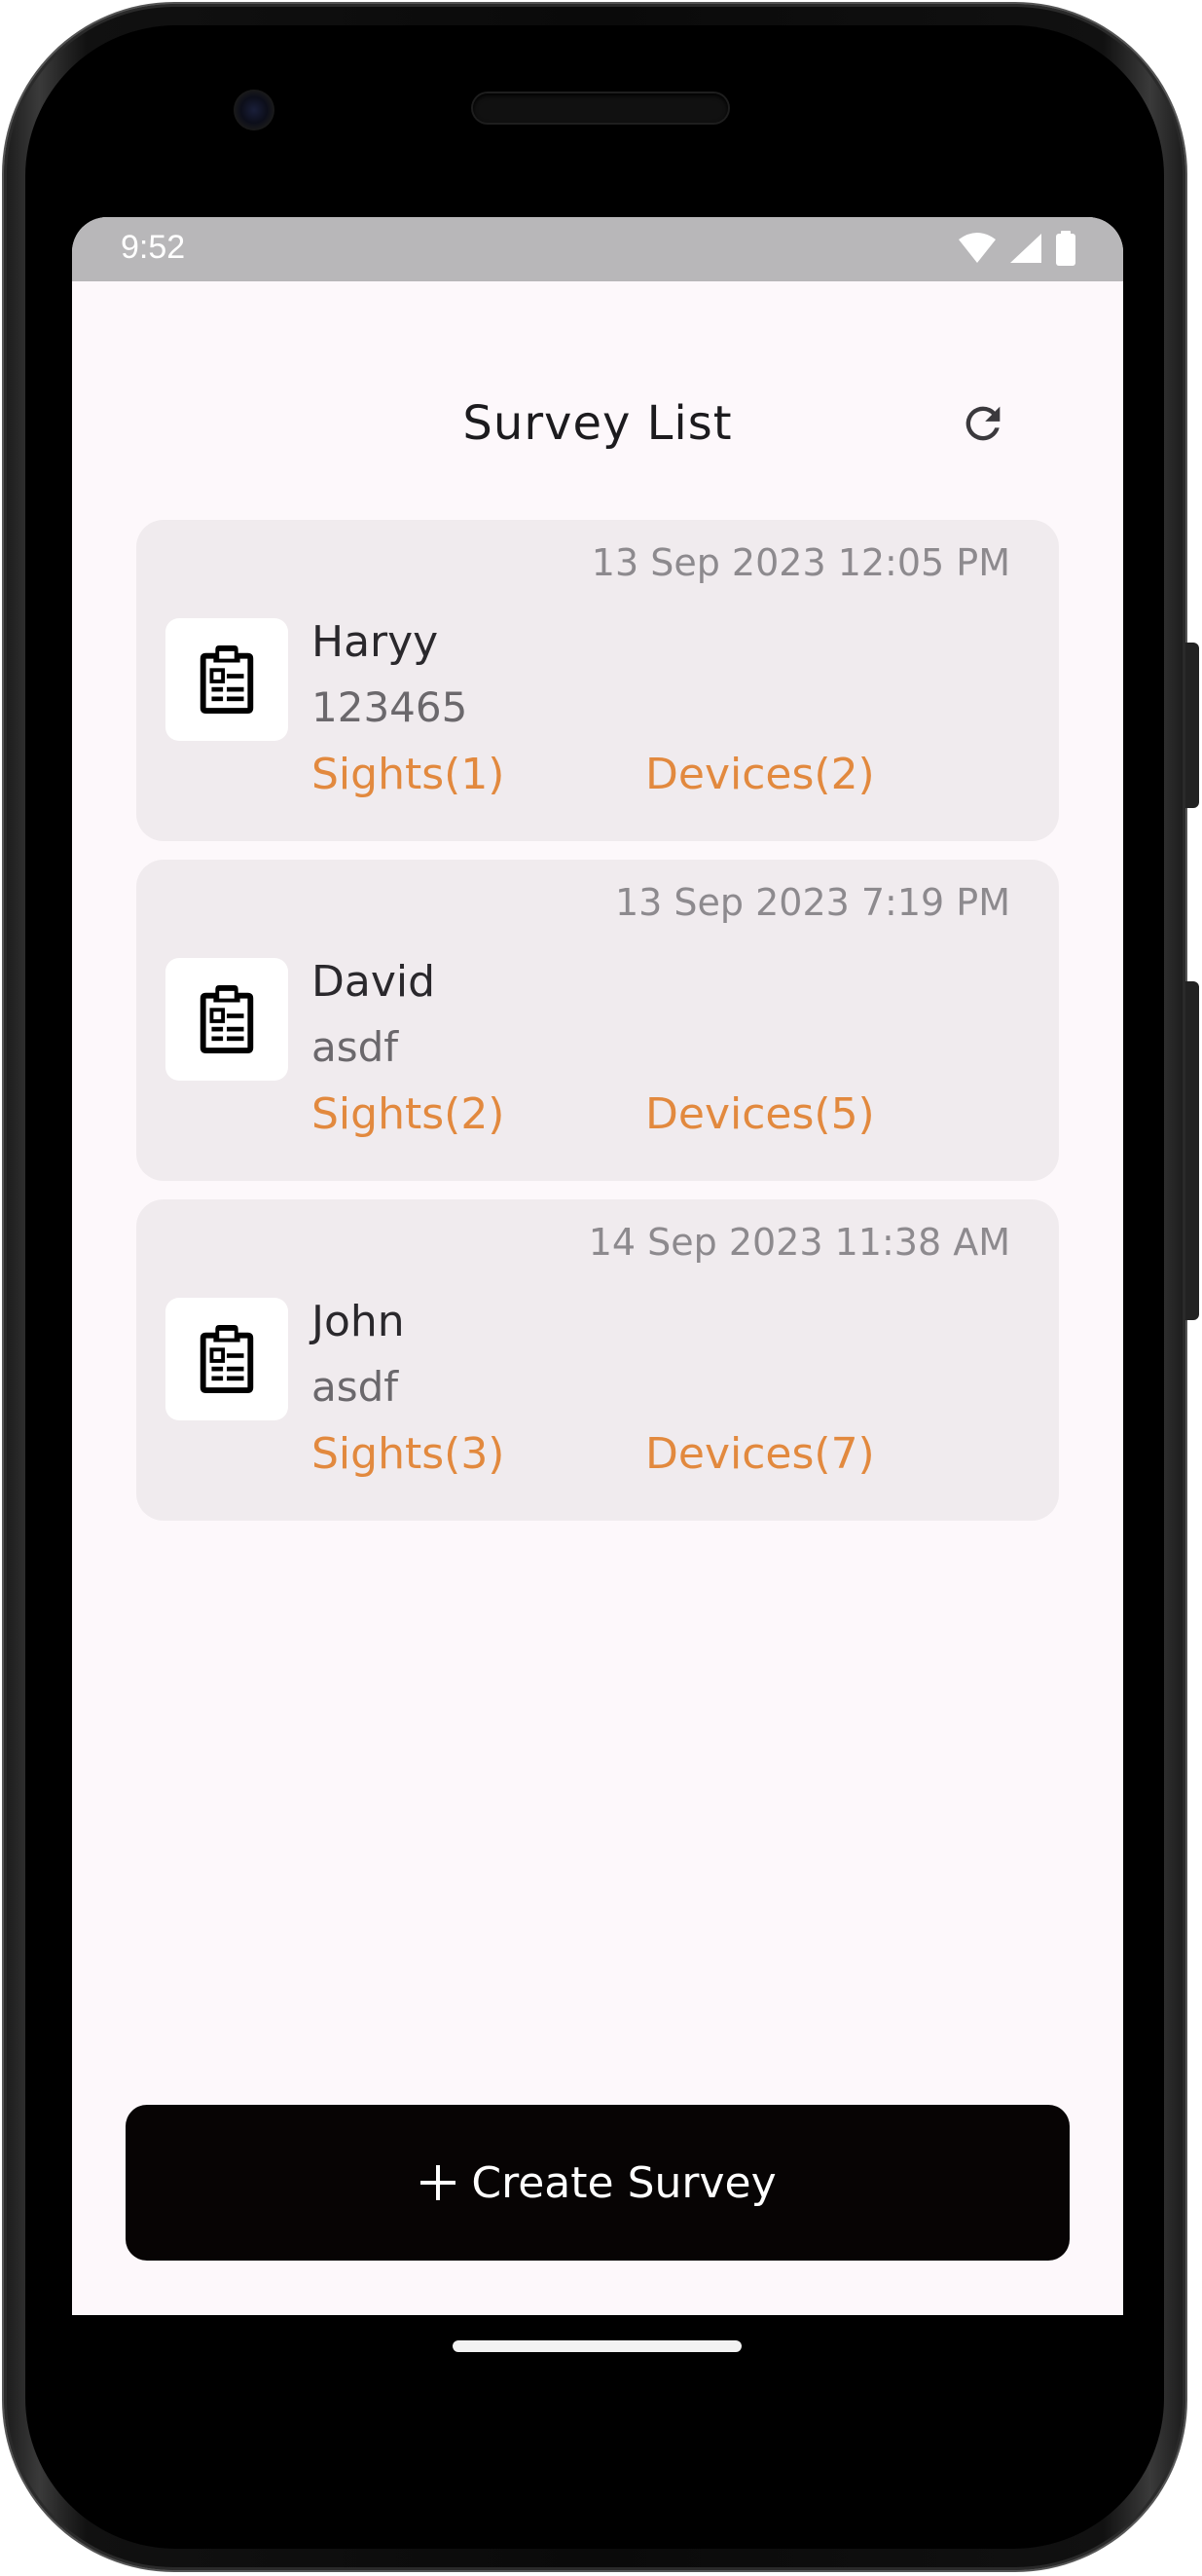 The image size is (1202, 2576). What do you see at coordinates (812, 902) in the screenshot?
I see `survey-date: 13 Sep 2023 7:19 PM` at bounding box center [812, 902].